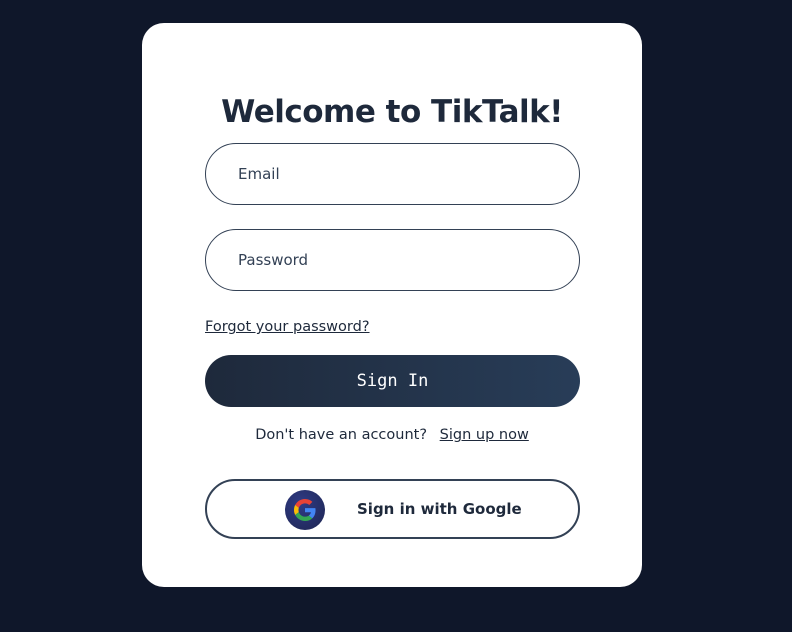 The height and width of the screenshot is (632, 792). I want to click on google-g-icon, so click(305, 510).